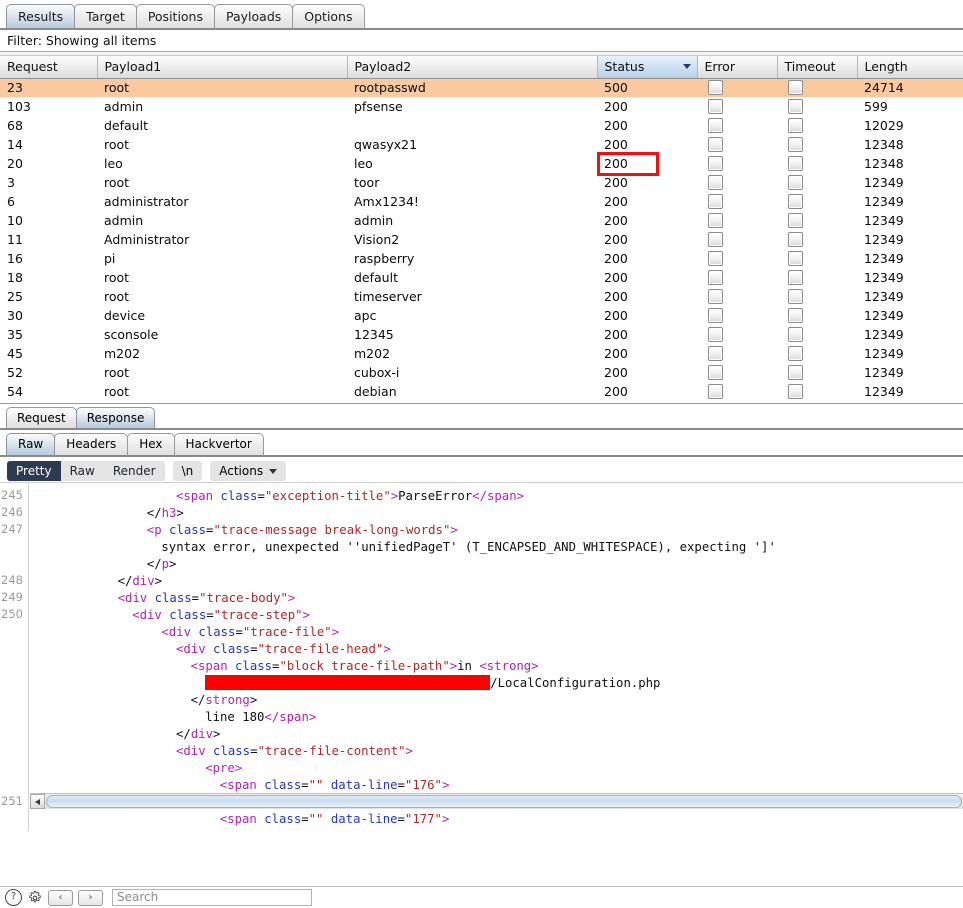 The image size is (963, 908). Describe the element at coordinates (49, 67) in the screenshot. I see `column-header-request: Request` at that location.